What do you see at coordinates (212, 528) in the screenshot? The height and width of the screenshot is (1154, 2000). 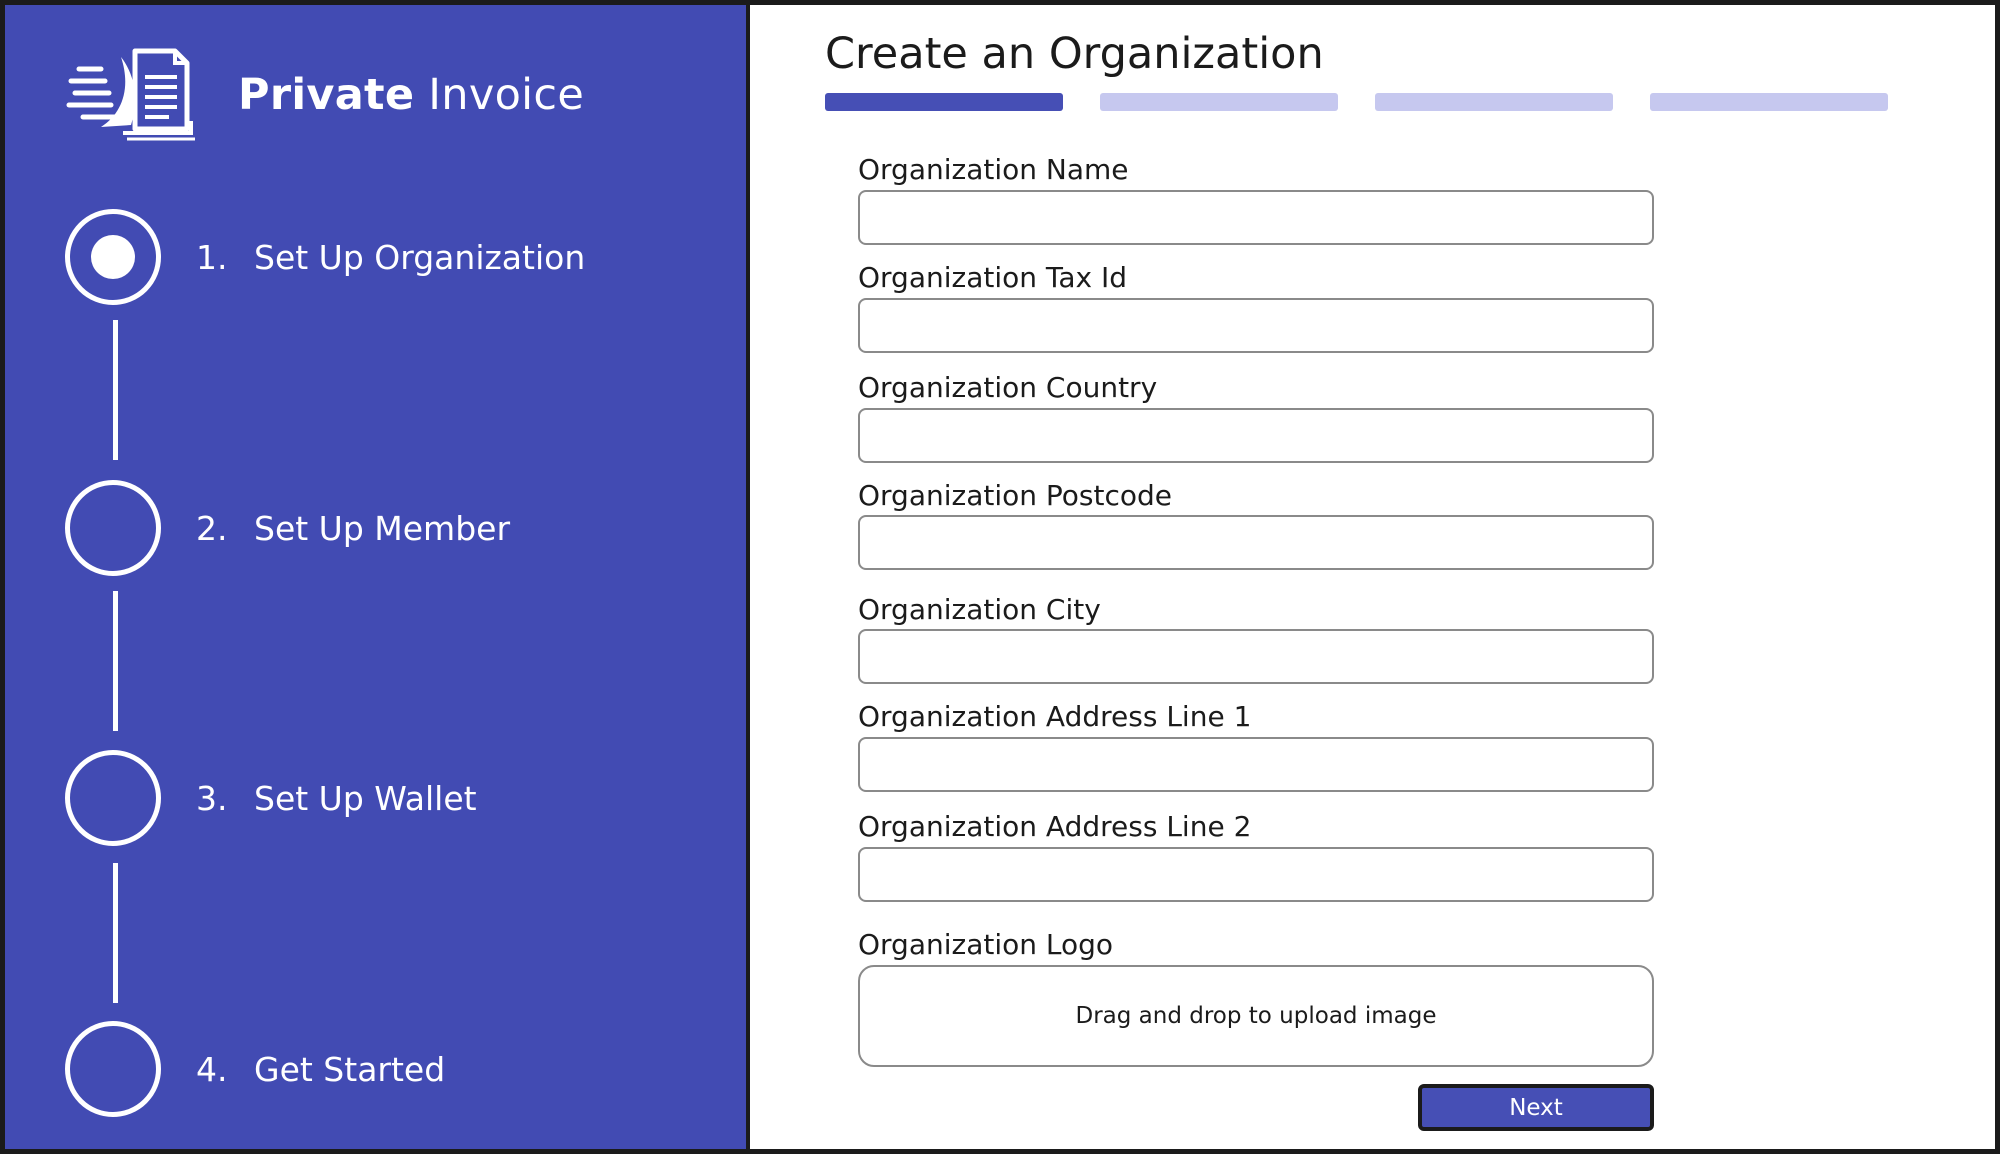 I see `step-number: 2.` at bounding box center [212, 528].